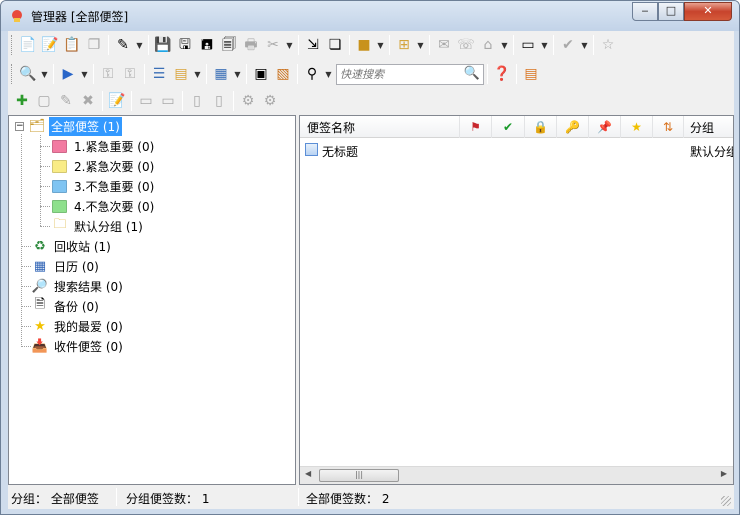  Describe the element at coordinates (181, 74) in the screenshot. I see `view-detail-icon: ▤` at that location.